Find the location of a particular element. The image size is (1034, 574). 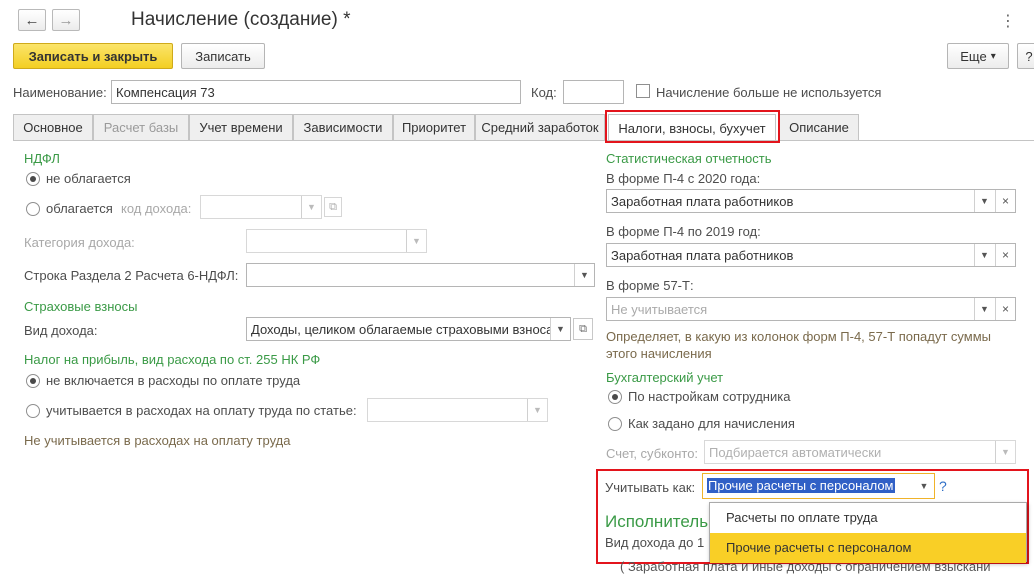

ndfl-not-taxed-radio is located at coordinates (33, 179).